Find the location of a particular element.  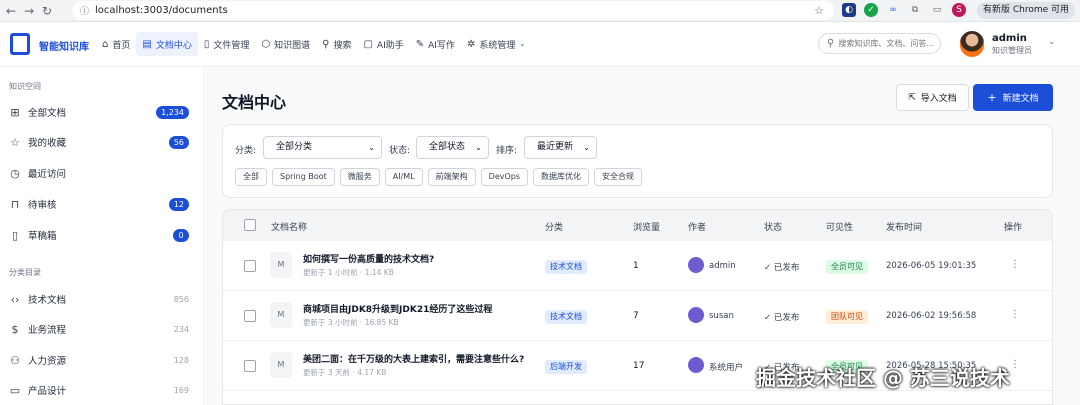

chat-icon: ▢ is located at coordinates (368, 44).